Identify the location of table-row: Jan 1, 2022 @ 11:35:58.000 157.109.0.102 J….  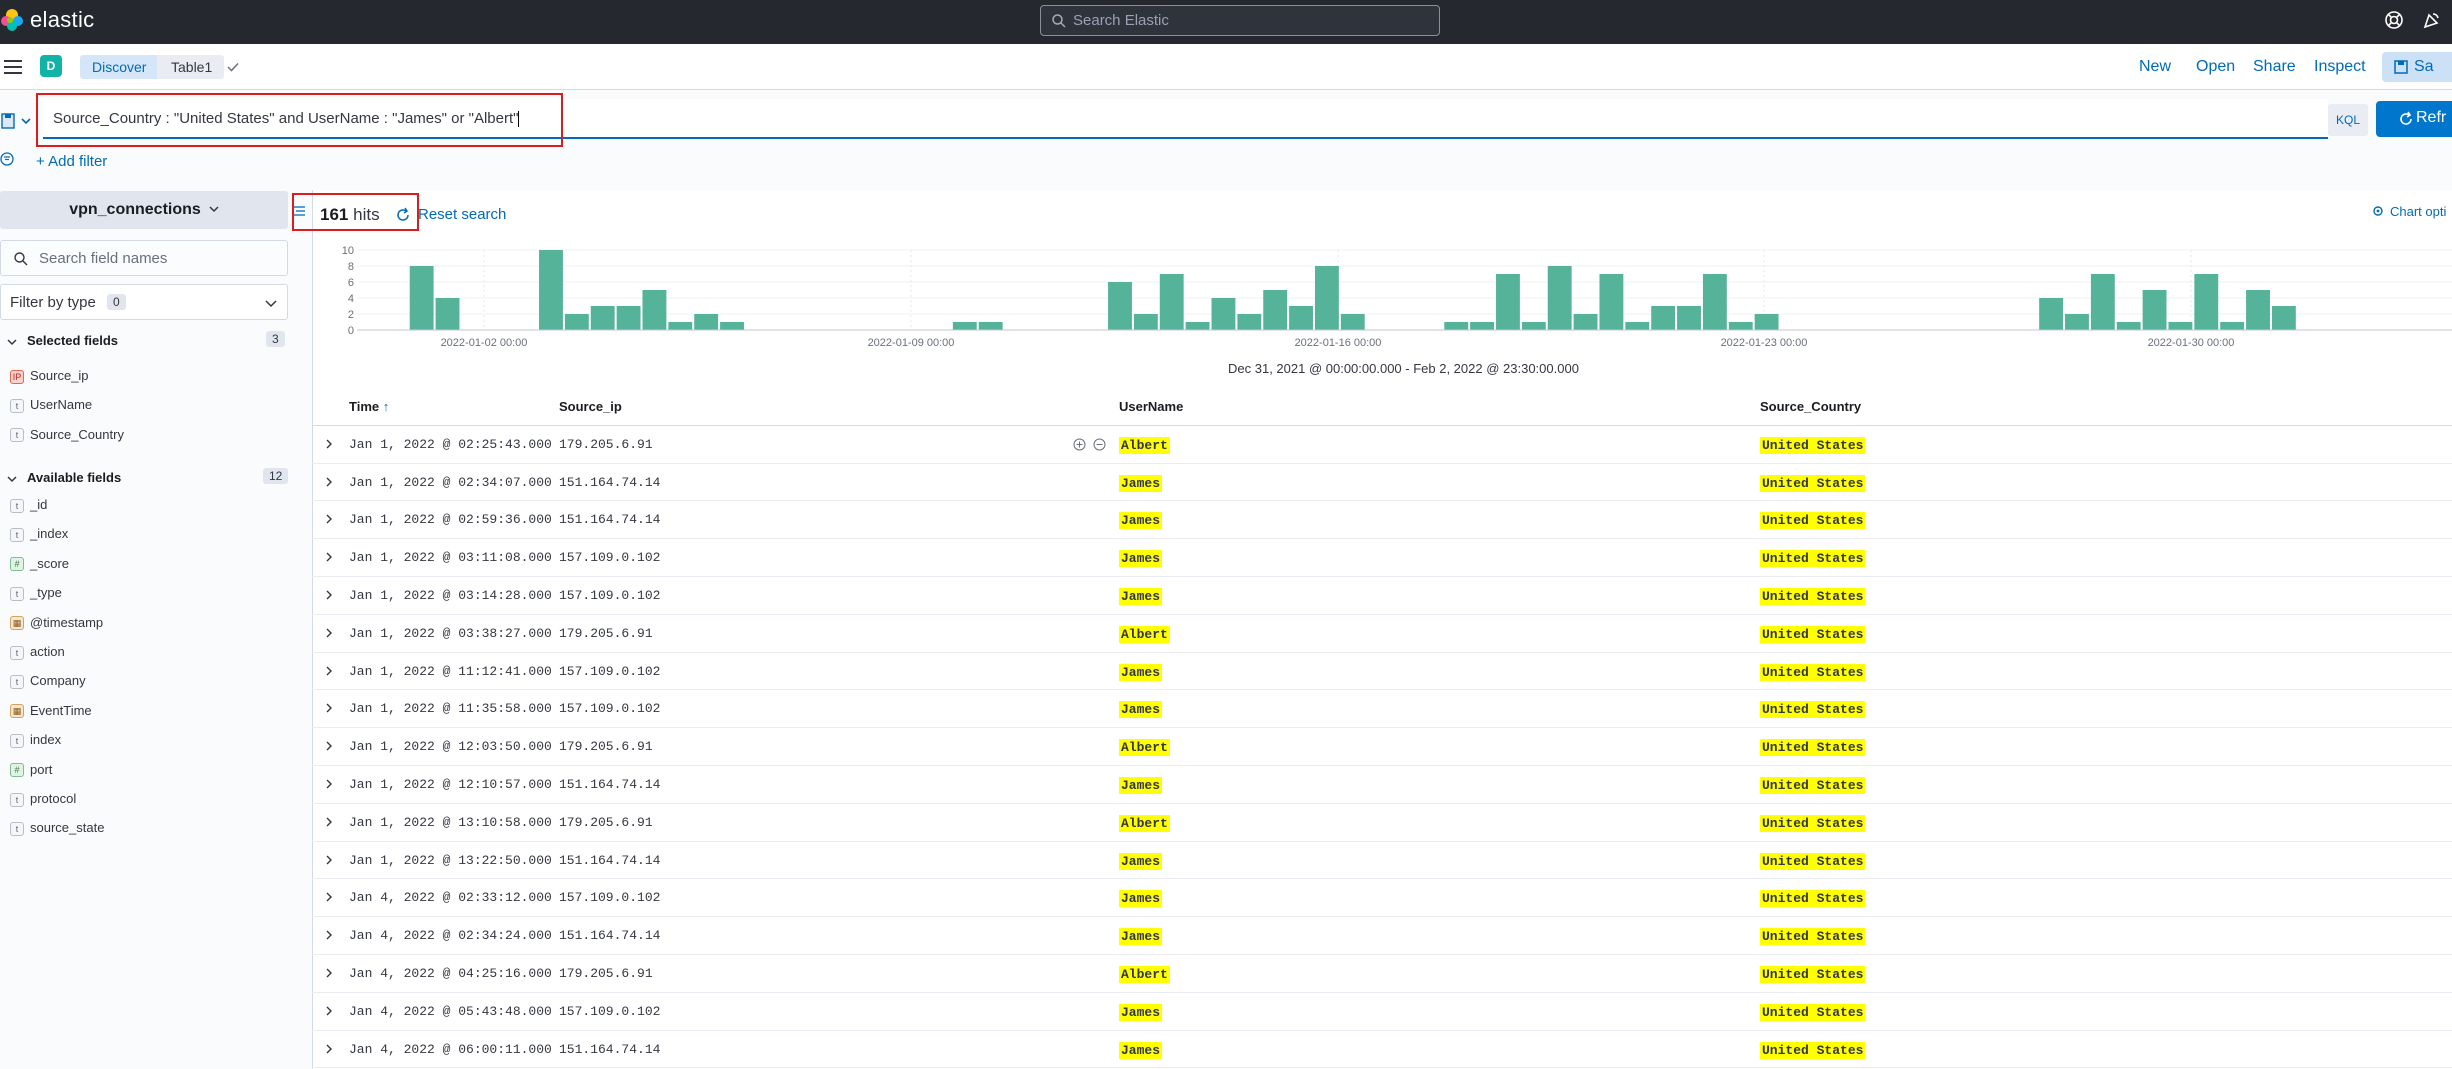
(1382, 709).